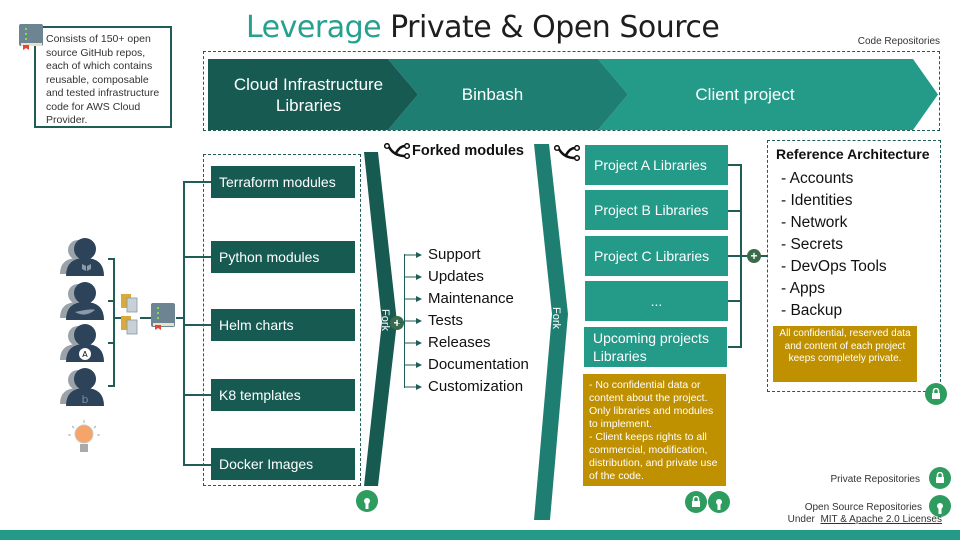 This screenshot has height=540, width=960. What do you see at coordinates (85, 354) in the screenshot?
I see `svg-text: A` at bounding box center [85, 354].